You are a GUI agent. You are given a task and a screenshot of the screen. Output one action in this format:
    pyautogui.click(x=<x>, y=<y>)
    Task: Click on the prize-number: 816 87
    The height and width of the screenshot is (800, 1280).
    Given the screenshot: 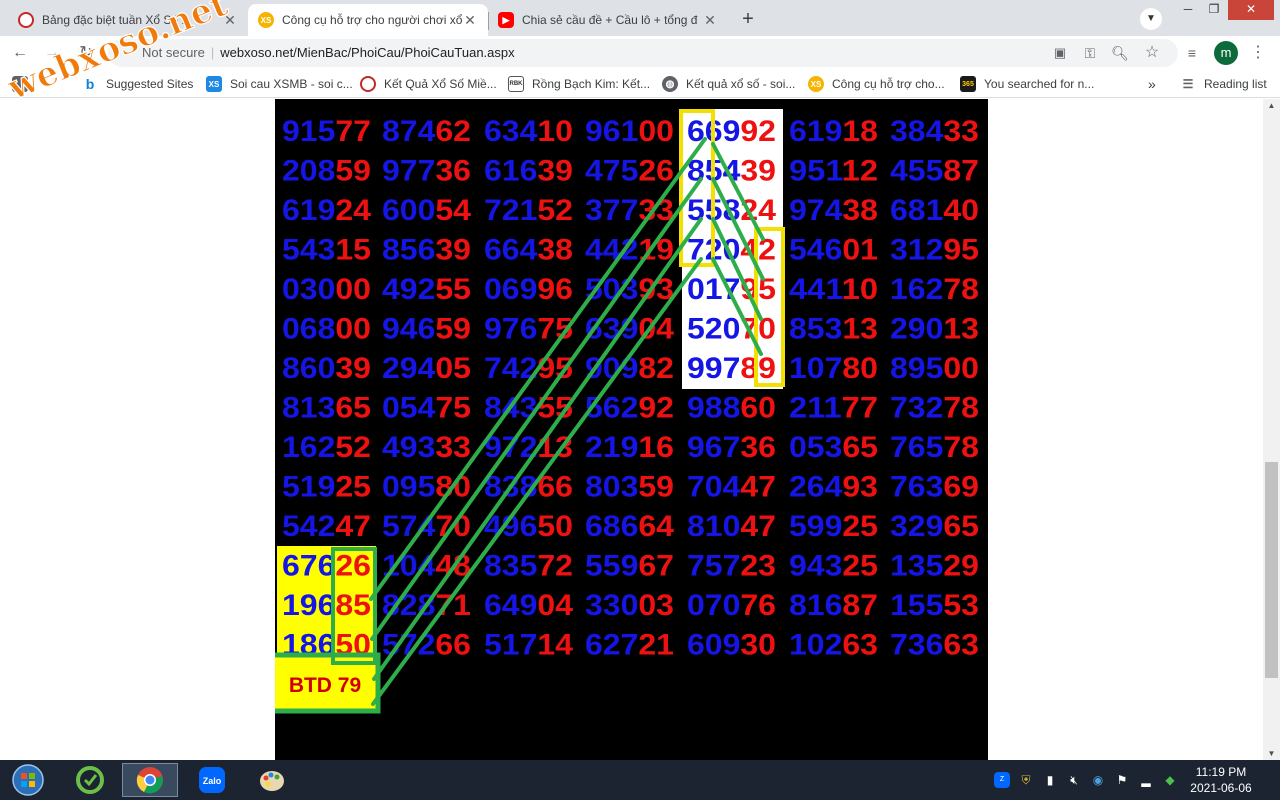 What is the action you would take?
    pyautogui.click(x=833, y=605)
    